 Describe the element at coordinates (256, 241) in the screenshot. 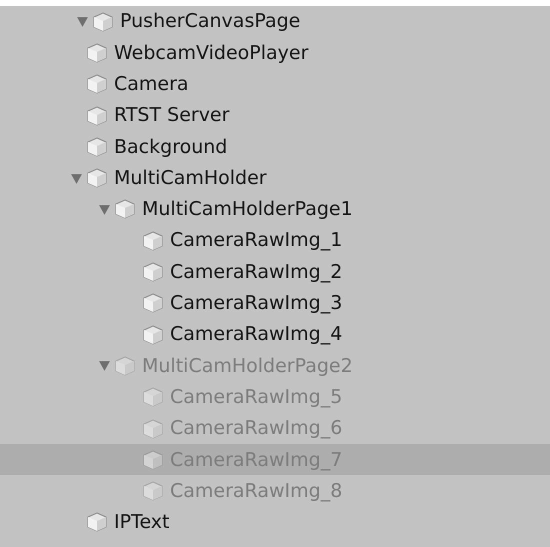

I see `object-name: CameraRawImg_1` at that location.